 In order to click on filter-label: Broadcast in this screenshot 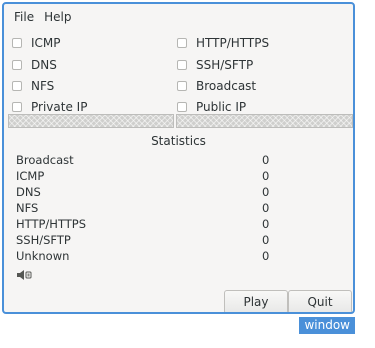, I will do `click(226, 86)`.